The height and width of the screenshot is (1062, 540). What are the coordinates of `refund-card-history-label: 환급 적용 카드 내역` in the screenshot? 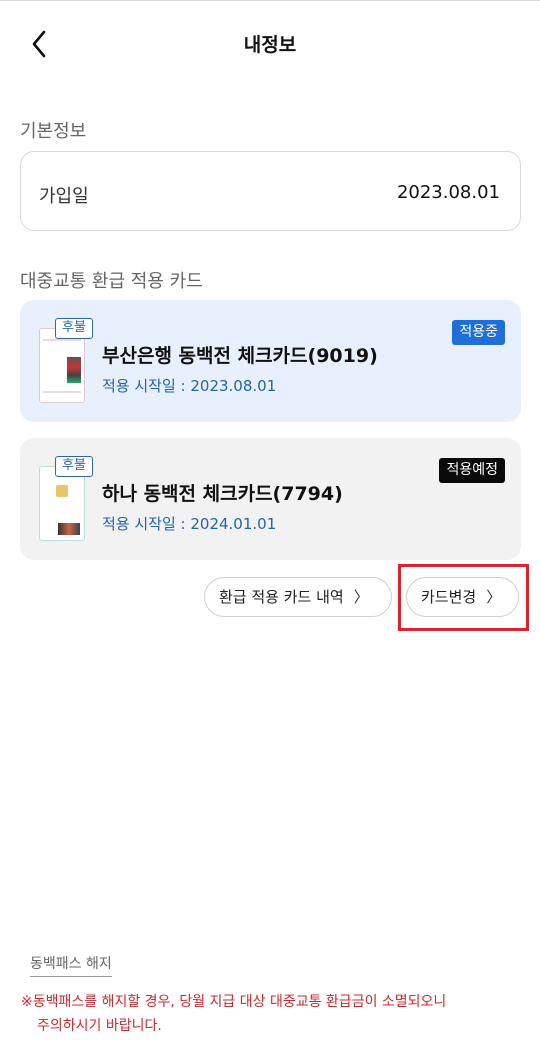 It's located at (281, 597).